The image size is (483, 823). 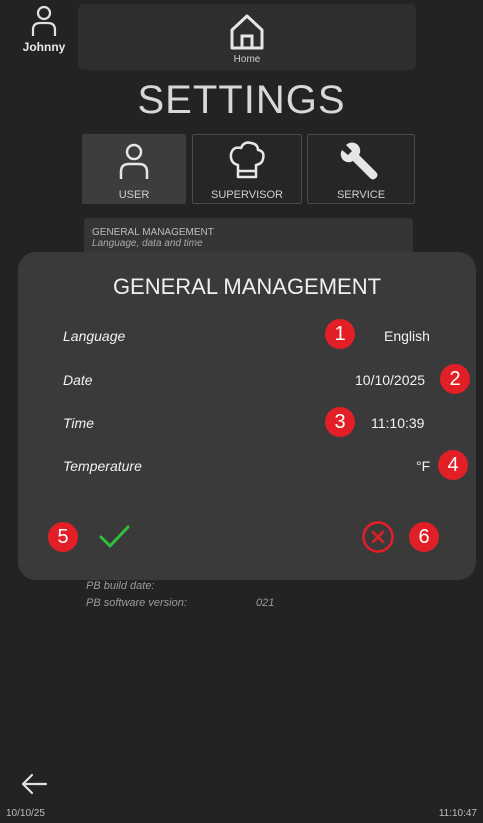 I want to click on confirm-button, so click(x=114, y=536).